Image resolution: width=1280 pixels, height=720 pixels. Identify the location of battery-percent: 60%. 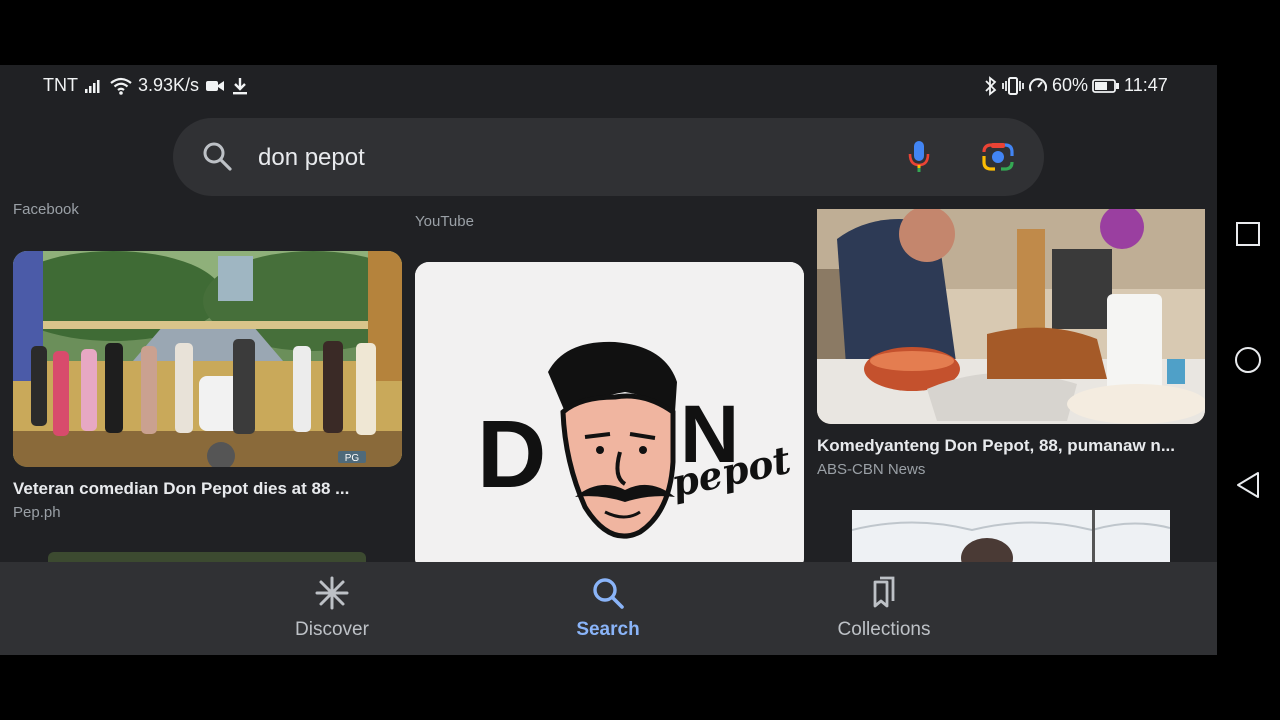
(1070, 85).